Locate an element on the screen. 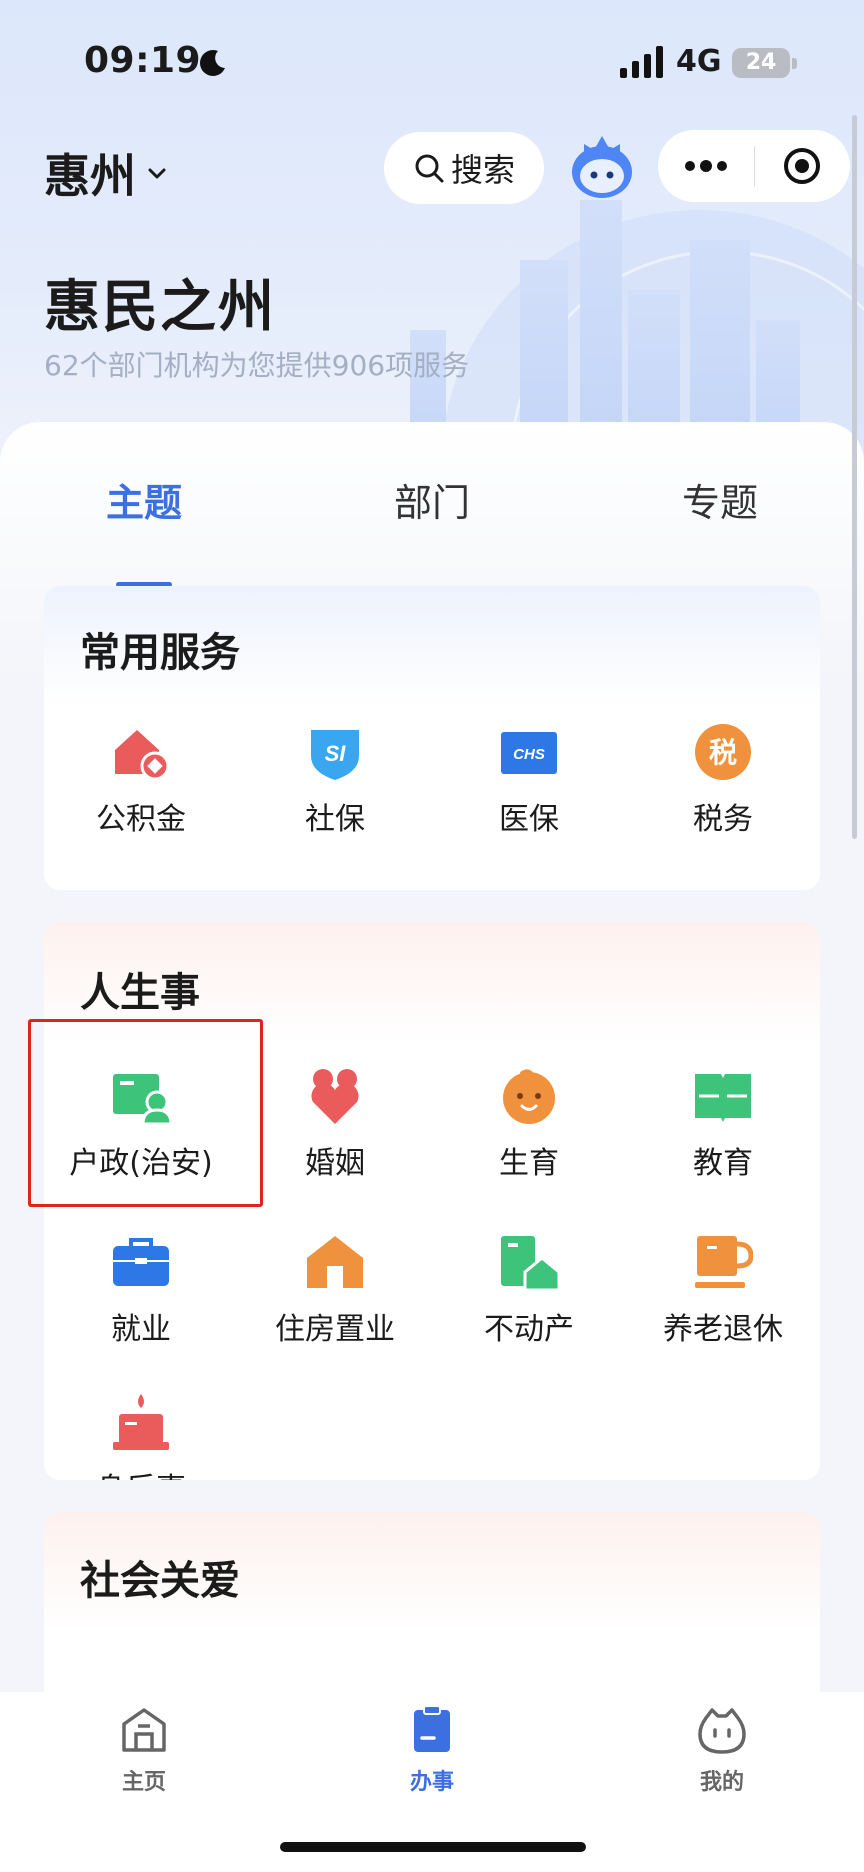 The height and width of the screenshot is (1872, 864). social-security-icon: SI is located at coordinates (335, 752).